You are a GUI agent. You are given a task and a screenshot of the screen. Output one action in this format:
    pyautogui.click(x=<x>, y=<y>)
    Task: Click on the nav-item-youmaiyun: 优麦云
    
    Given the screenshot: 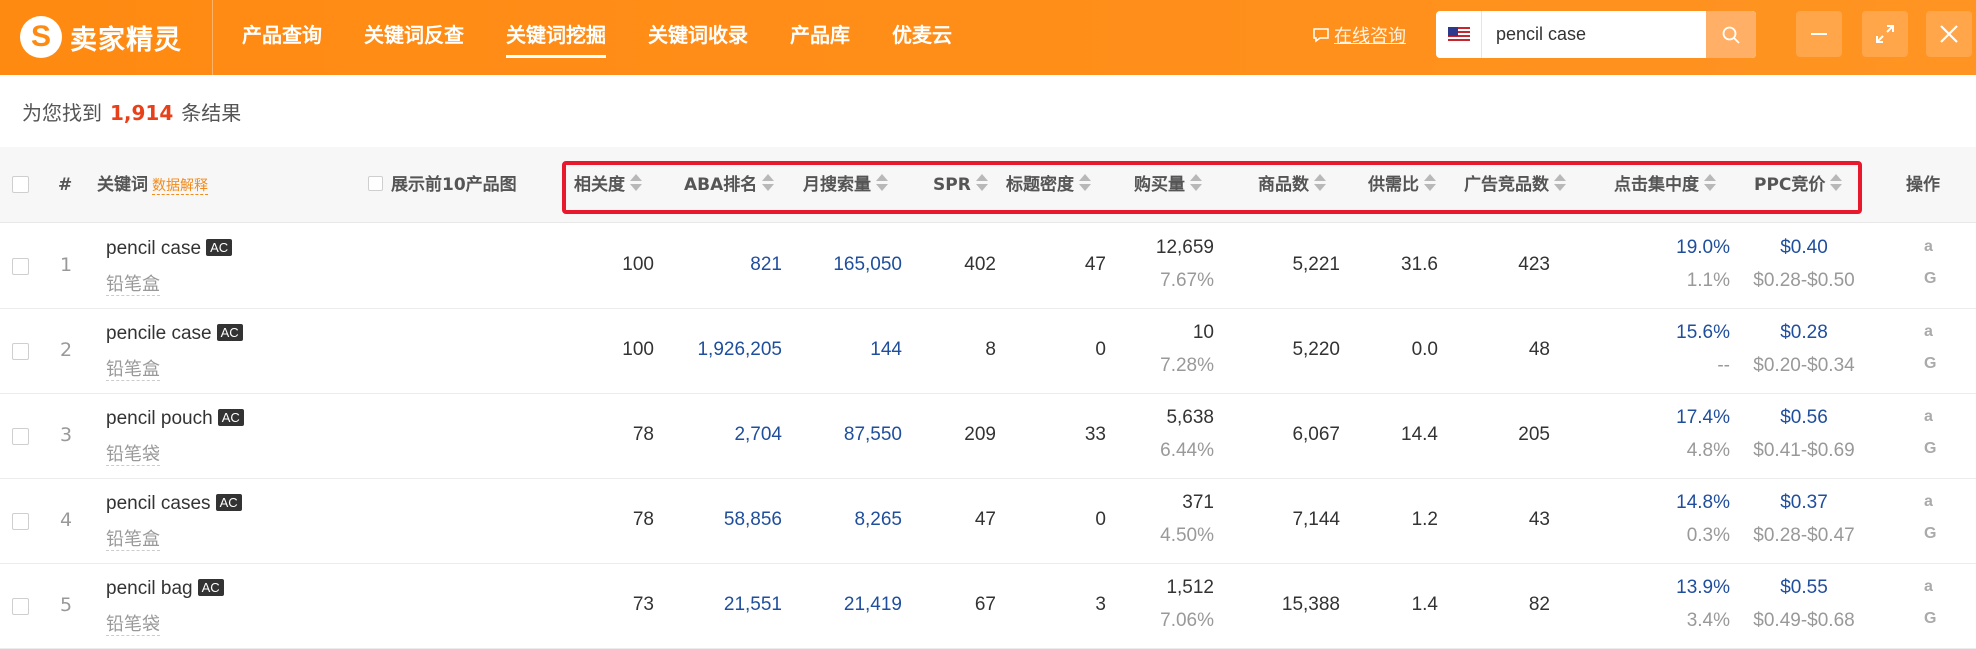 What is the action you would take?
    pyautogui.click(x=922, y=37)
    